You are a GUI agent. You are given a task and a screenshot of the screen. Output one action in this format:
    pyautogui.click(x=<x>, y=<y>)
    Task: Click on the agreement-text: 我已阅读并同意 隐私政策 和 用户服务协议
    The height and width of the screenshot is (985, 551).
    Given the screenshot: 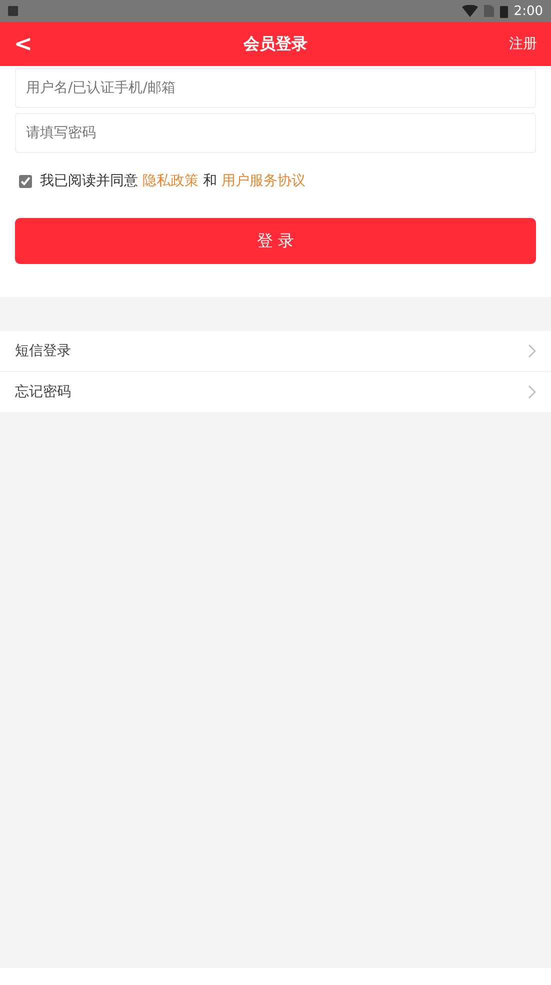 What is the action you would take?
    pyautogui.click(x=173, y=181)
    